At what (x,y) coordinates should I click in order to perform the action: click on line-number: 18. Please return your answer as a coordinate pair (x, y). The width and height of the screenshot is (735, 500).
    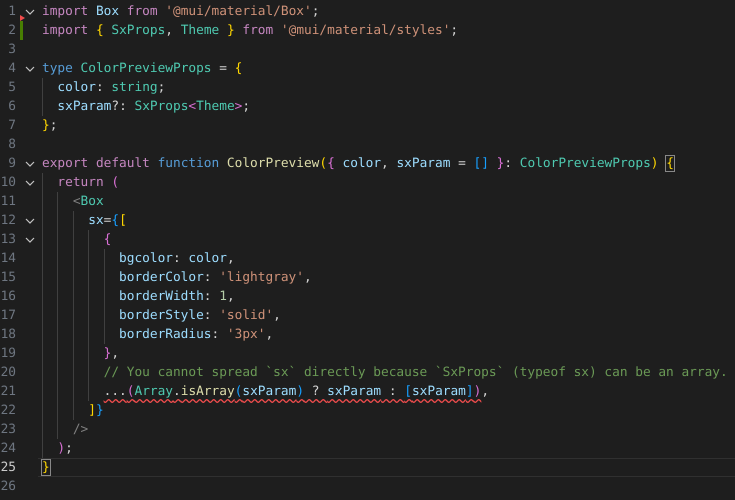
    Looking at the image, I should click on (8, 335).